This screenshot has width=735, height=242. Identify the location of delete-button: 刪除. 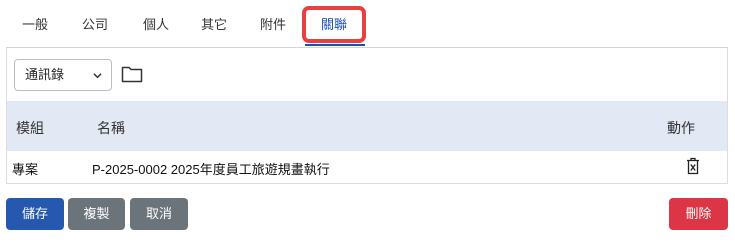
(698, 214).